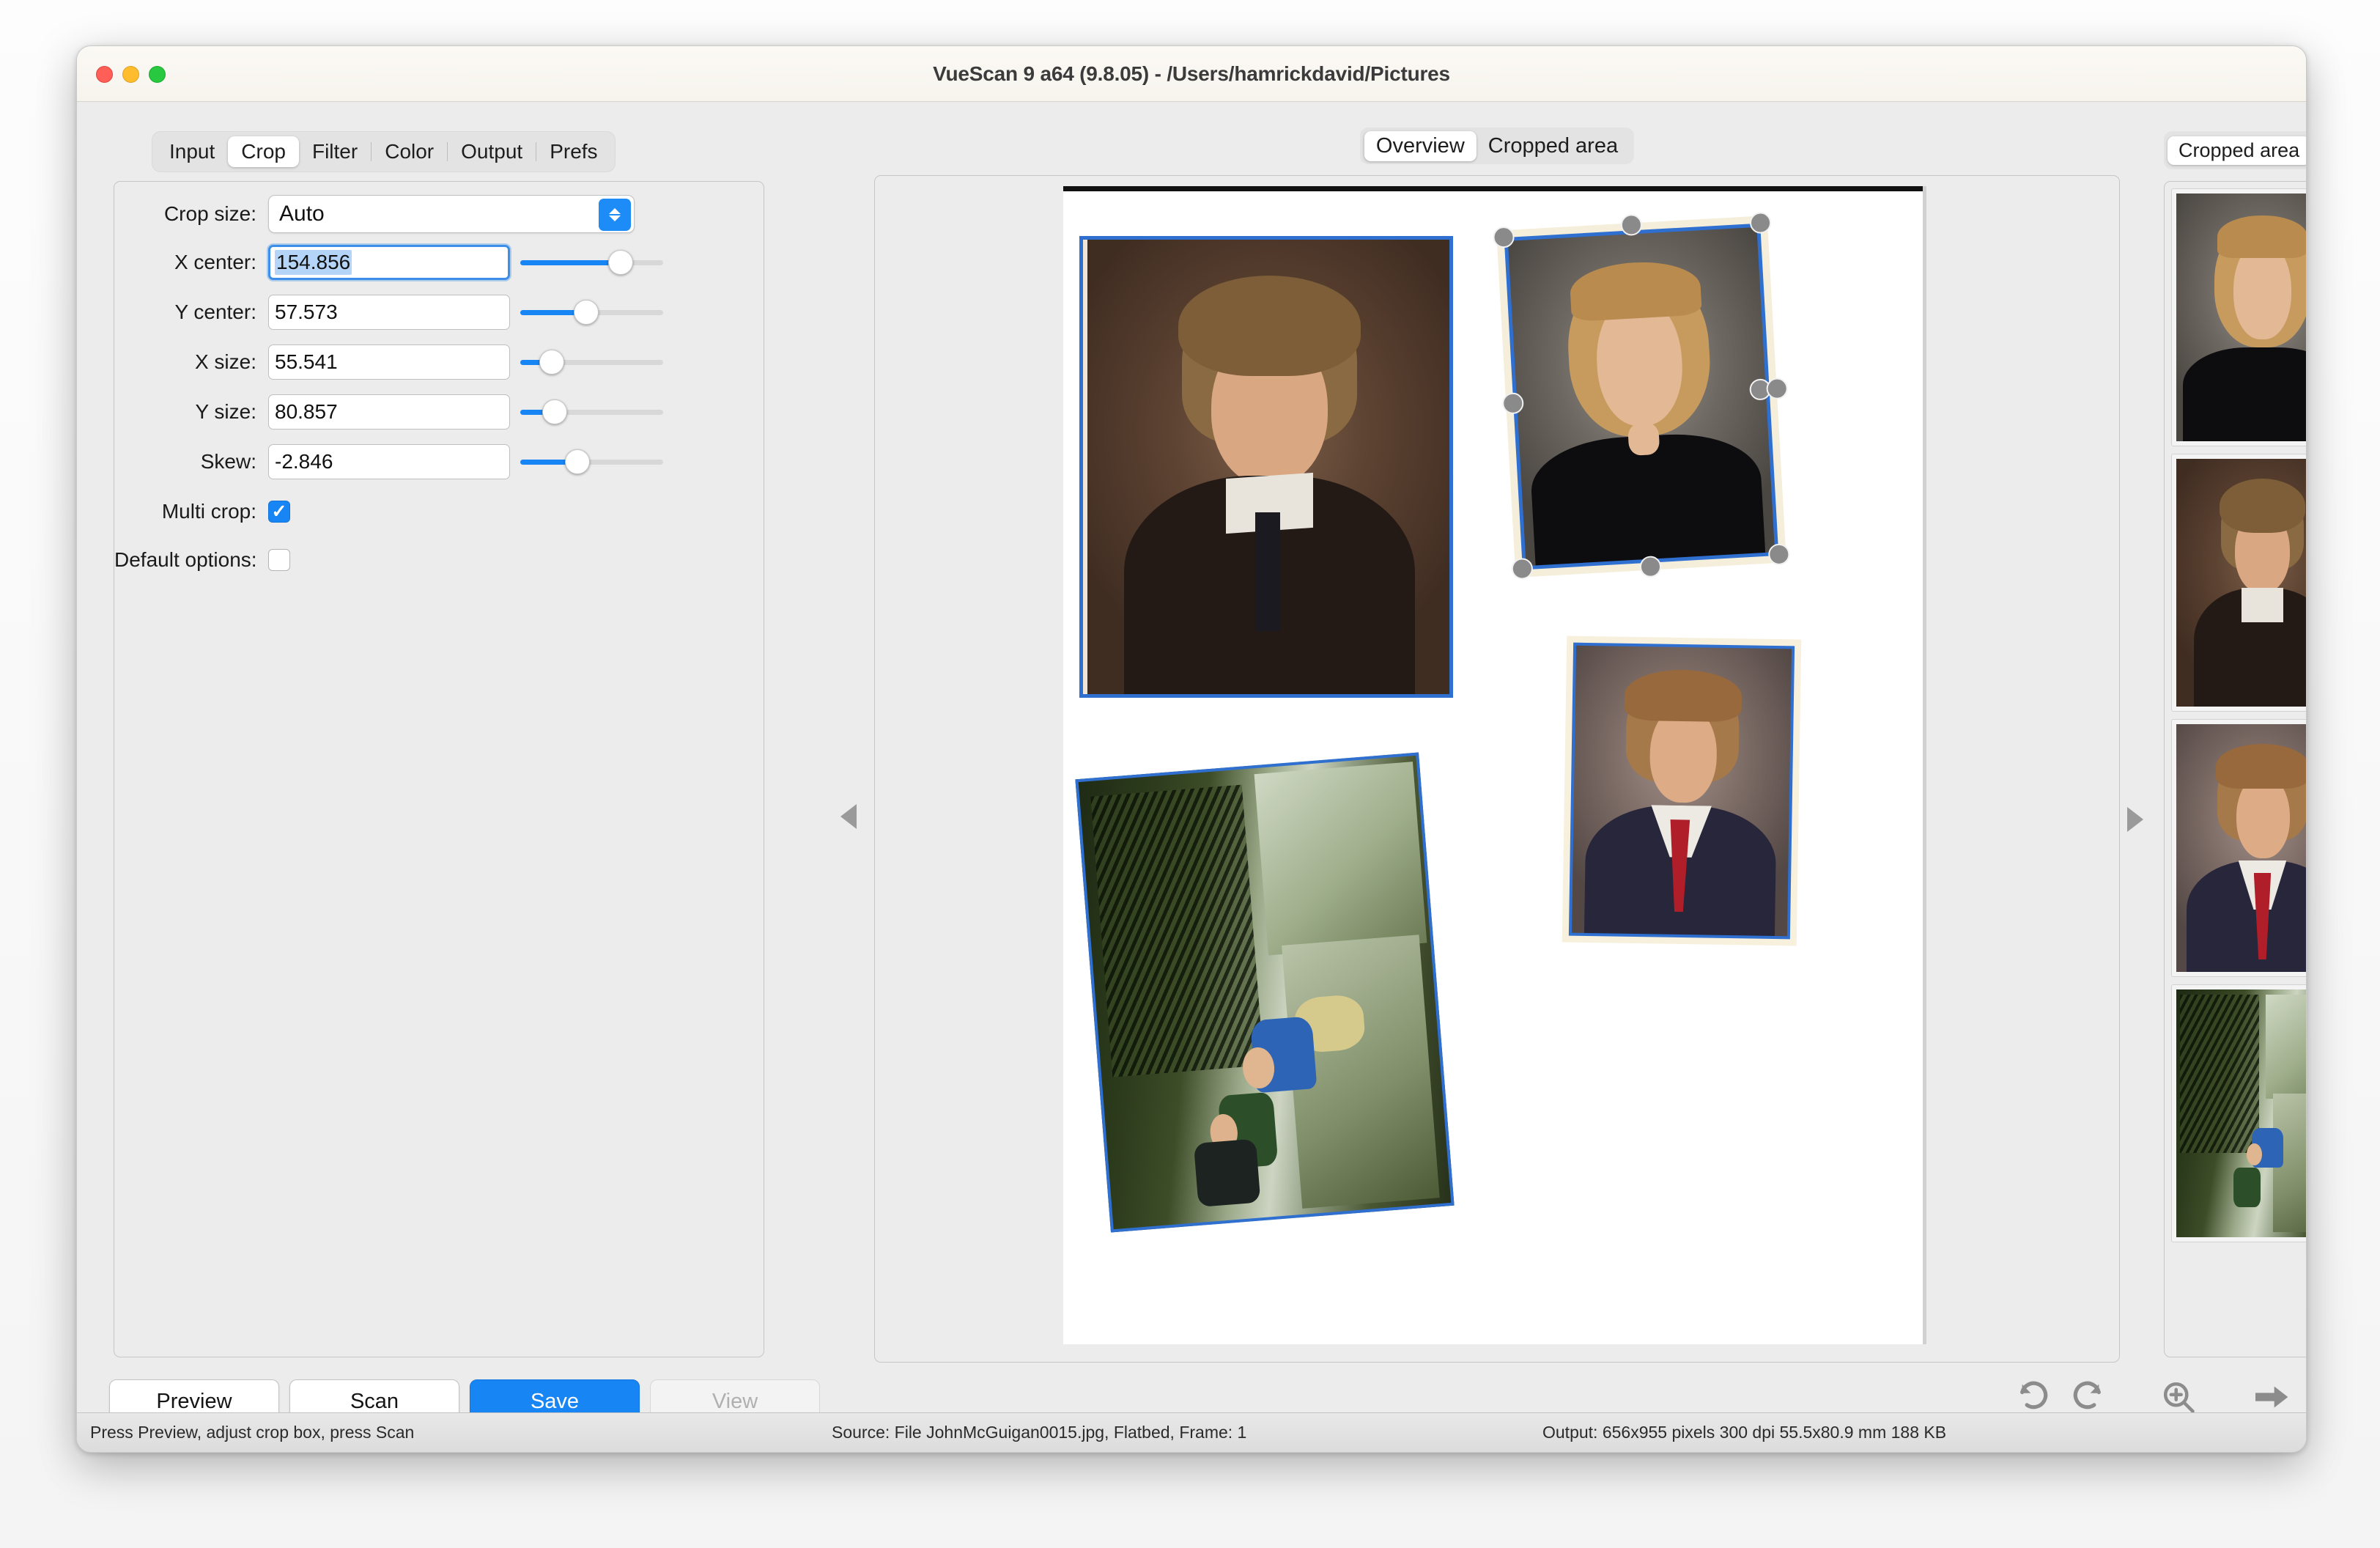  What do you see at coordinates (192, 151) in the screenshot?
I see `tab-input: Input` at bounding box center [192, 151].